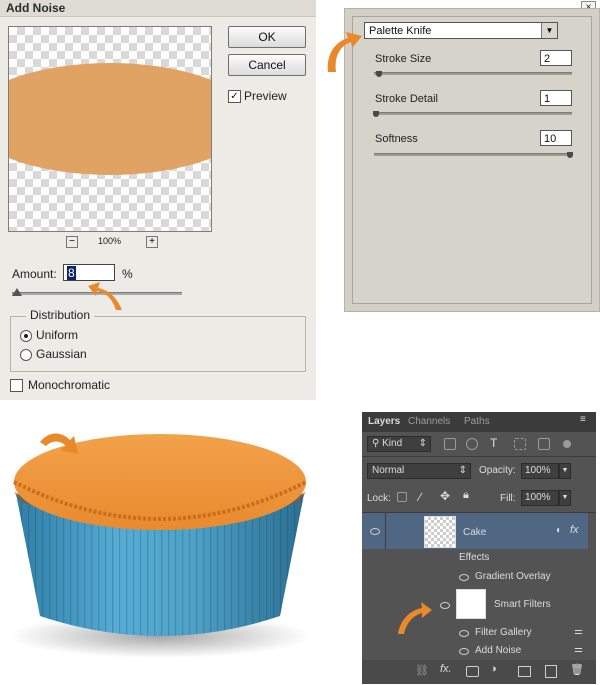  I want to click on lock-label: Lock:, so click(379, 498).